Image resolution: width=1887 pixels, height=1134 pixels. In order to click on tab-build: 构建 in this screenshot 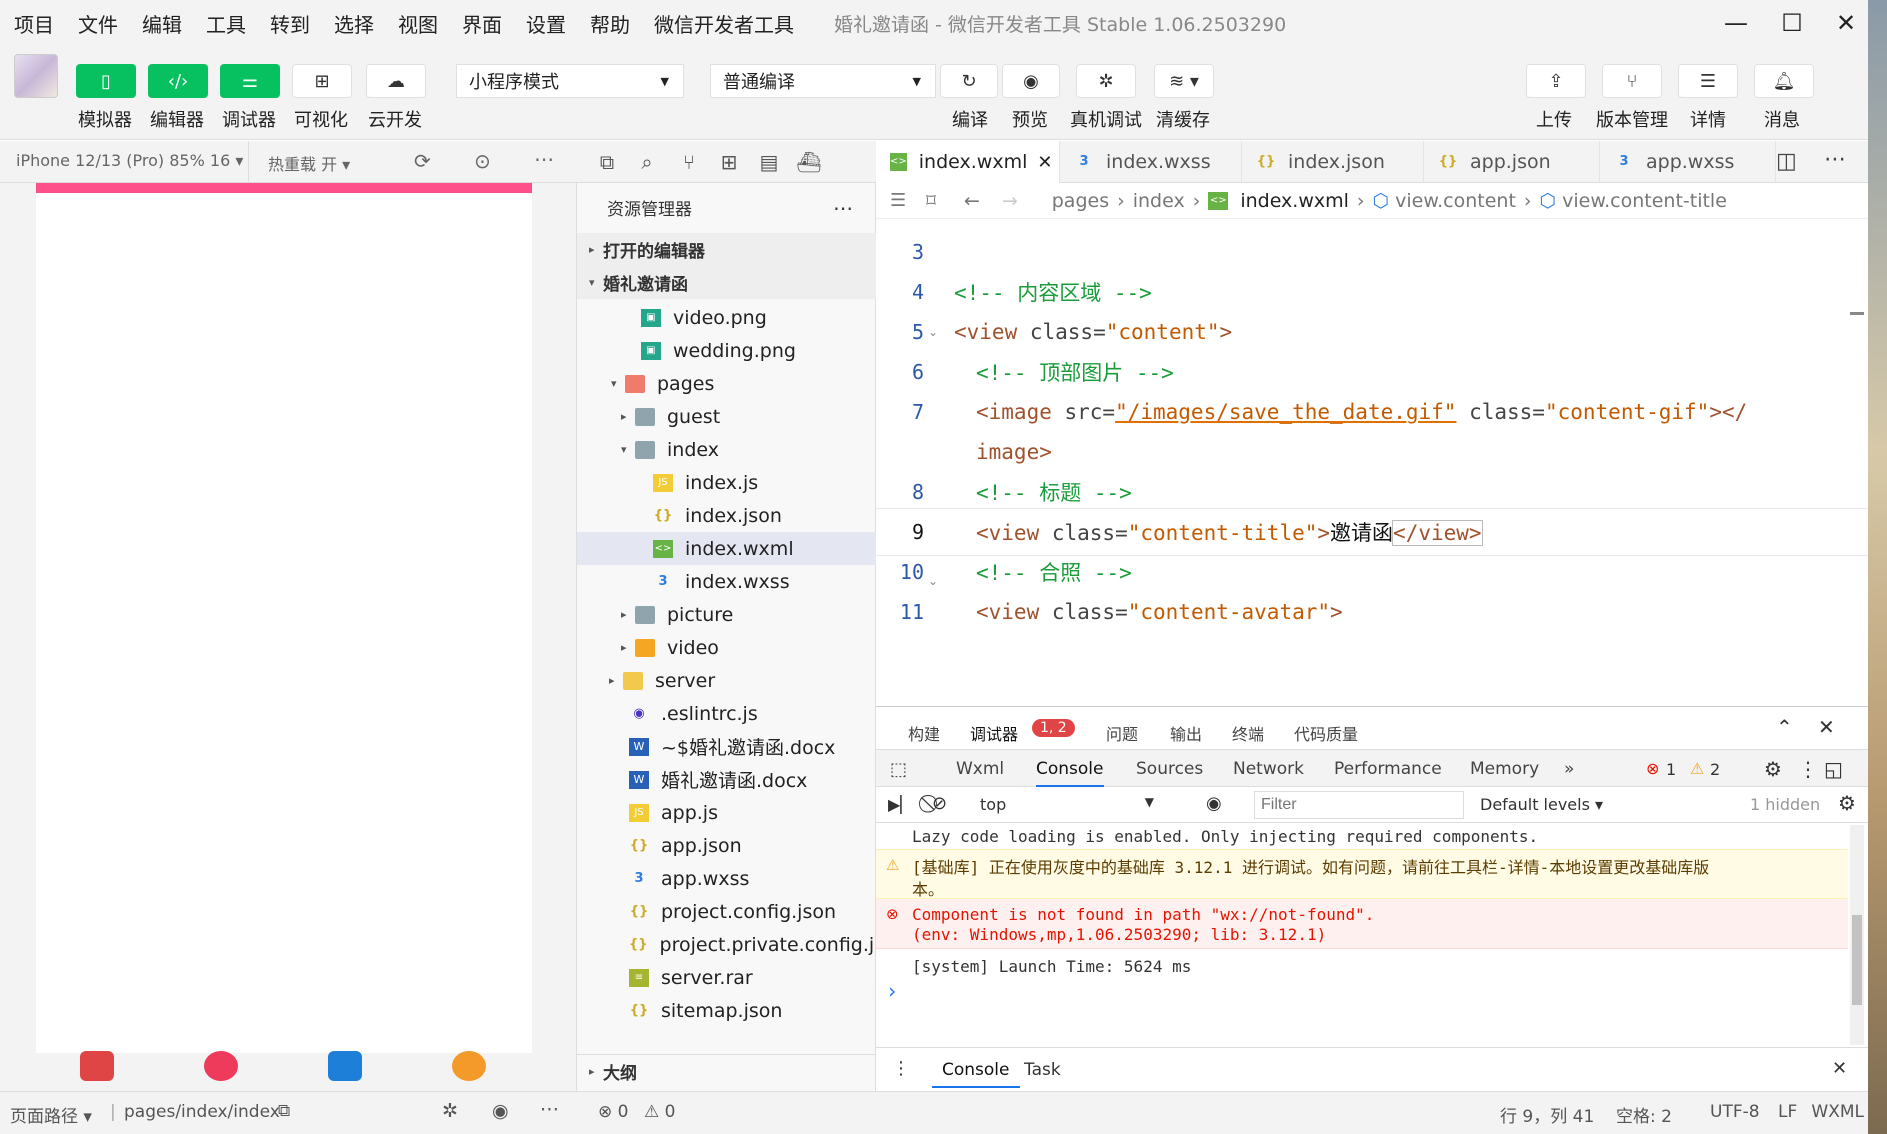, I will do `click(924, 733)`.